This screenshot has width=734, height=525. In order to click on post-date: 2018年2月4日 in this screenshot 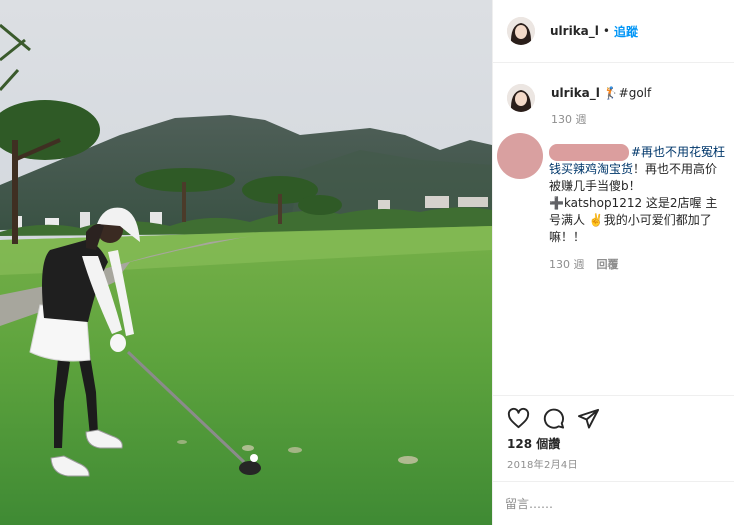, I will do `click(542, 463)`.